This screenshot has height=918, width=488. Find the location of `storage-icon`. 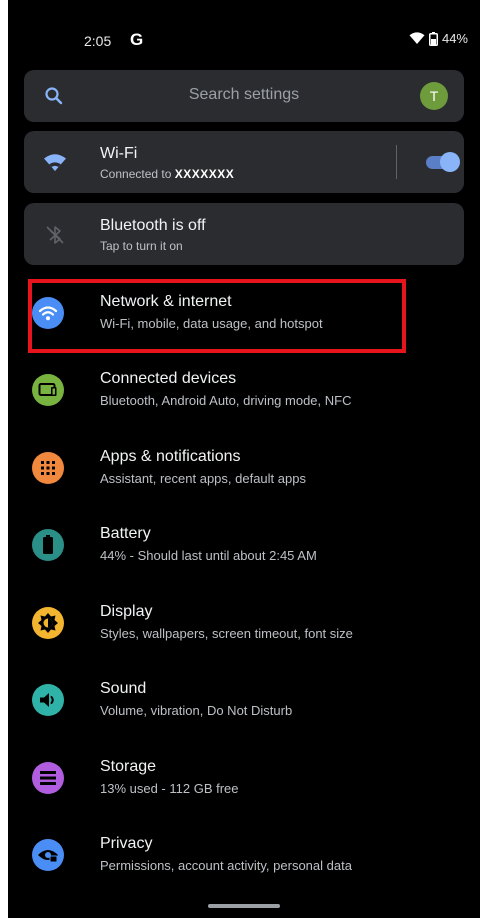

storage-icon is located at coordinates (48, 778).